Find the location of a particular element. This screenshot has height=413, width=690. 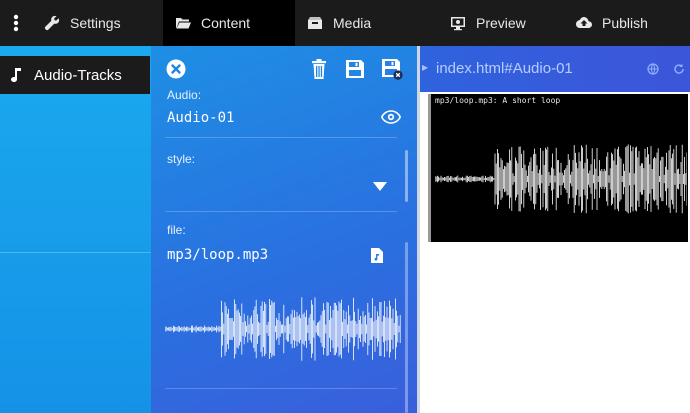

close-circle-icon is located at coordinates (176, 69).